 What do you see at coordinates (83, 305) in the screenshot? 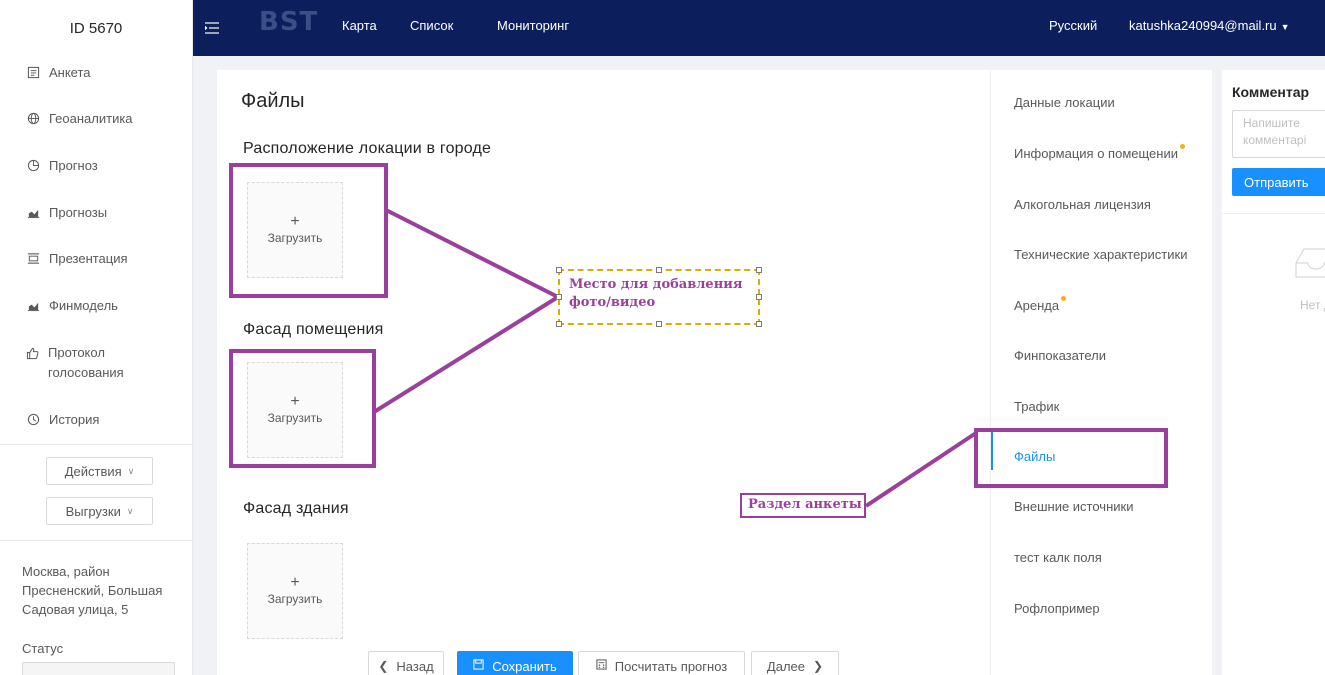
I see `sidebar-item-label: Финмодель` at bounding box center [83, 305].